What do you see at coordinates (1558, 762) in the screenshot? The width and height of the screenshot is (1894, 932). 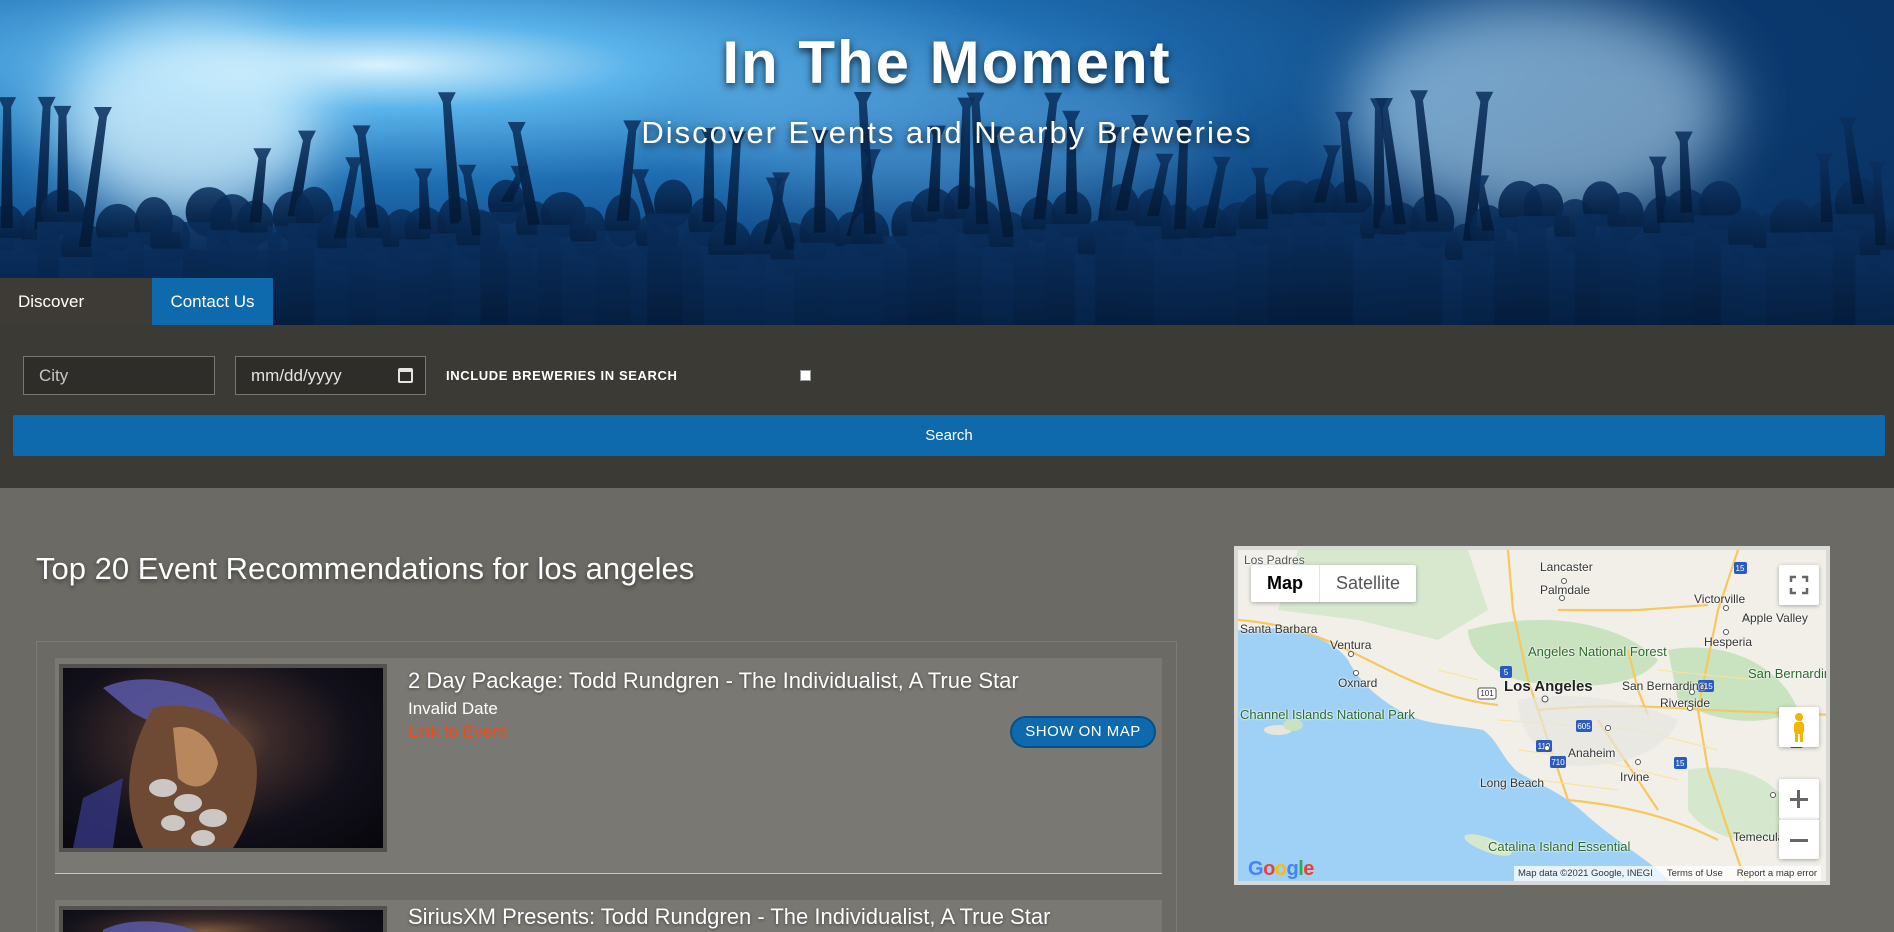 I see `svg-text: 710` at bounding box center [1558, 762].